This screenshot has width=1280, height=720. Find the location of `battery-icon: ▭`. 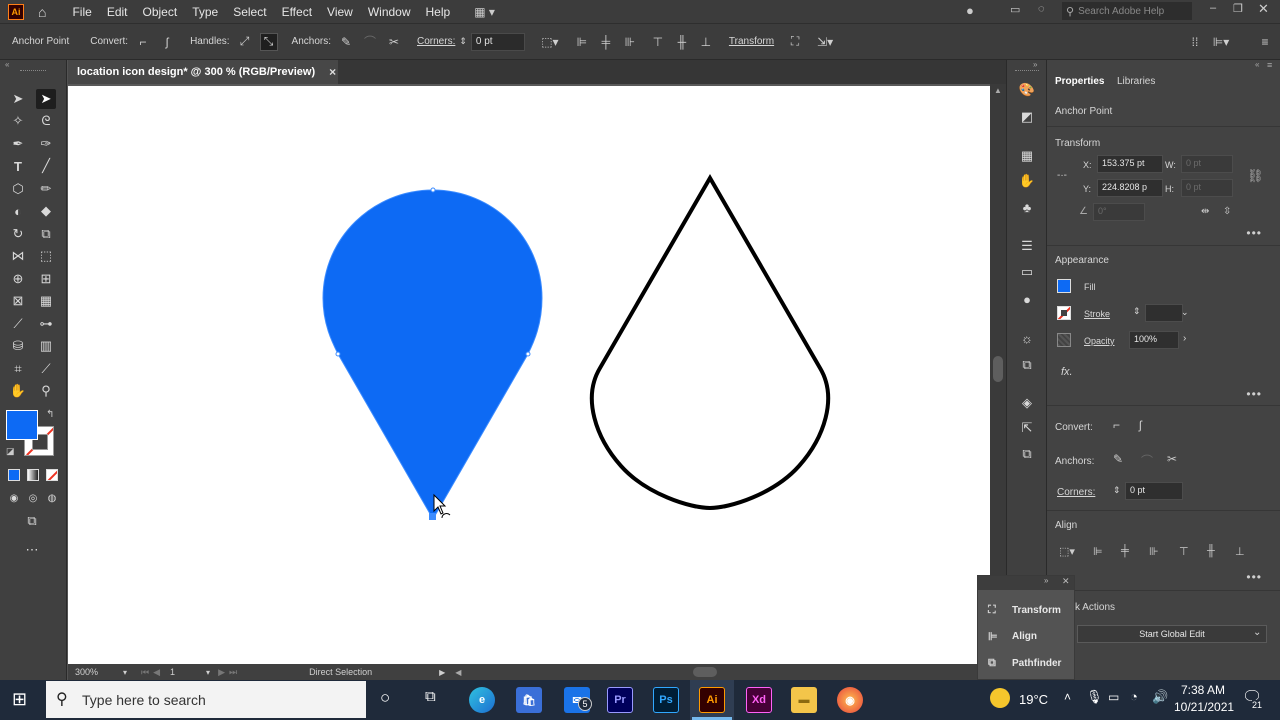

battery-icon: ▭ is located at coordinates (1113, 697).